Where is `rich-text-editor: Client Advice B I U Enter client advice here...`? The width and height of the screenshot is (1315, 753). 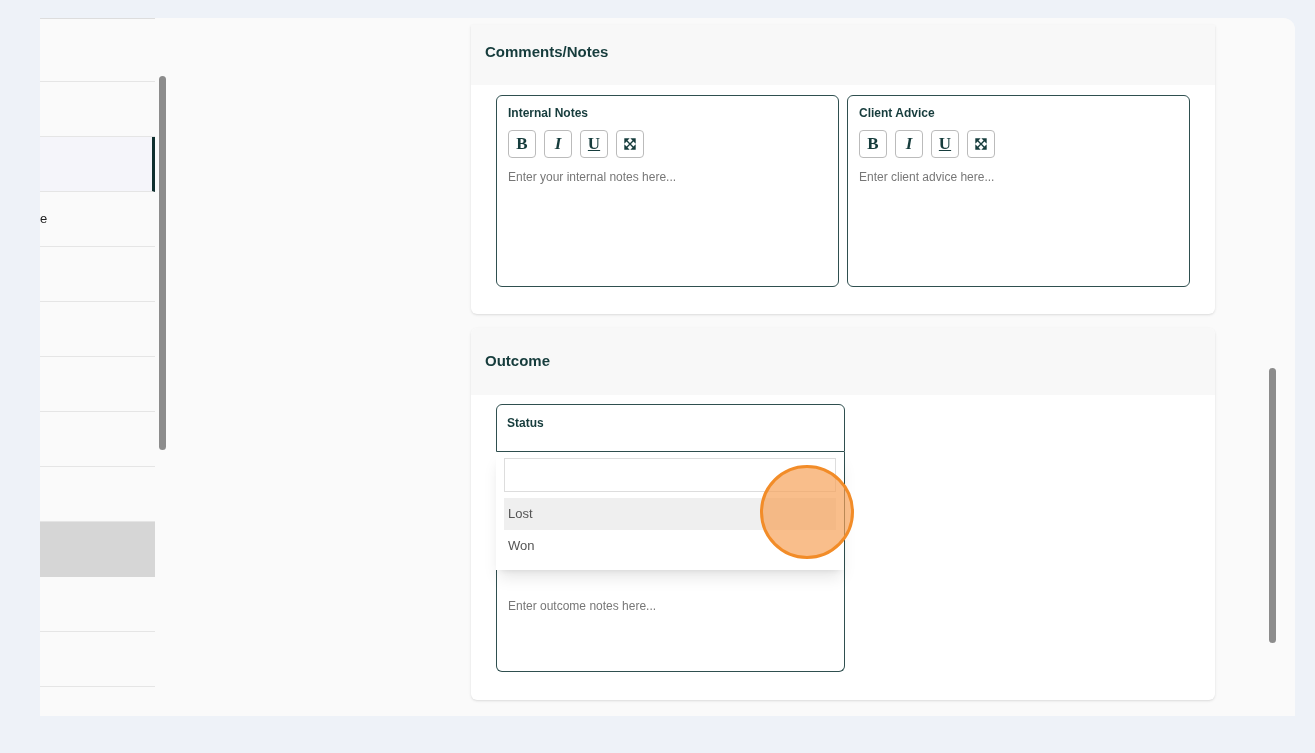 rich-text-editor: Client Advice B I U Enter client advice here... is located at coordinates (1018, 191).